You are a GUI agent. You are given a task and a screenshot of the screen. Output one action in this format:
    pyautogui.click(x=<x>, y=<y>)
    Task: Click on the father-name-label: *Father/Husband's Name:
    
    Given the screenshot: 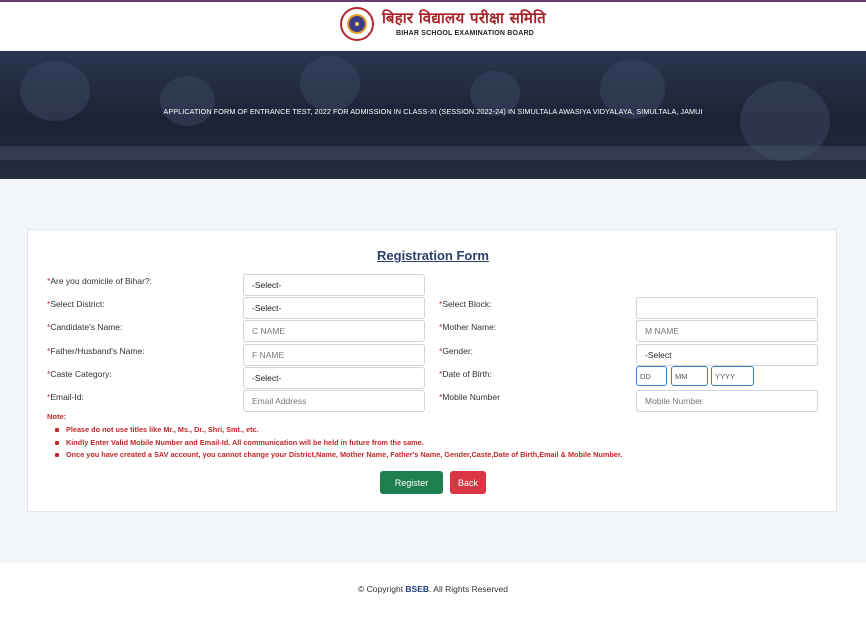 What is the action you would take?
    pyautogui.click(x=96, y=351)
    